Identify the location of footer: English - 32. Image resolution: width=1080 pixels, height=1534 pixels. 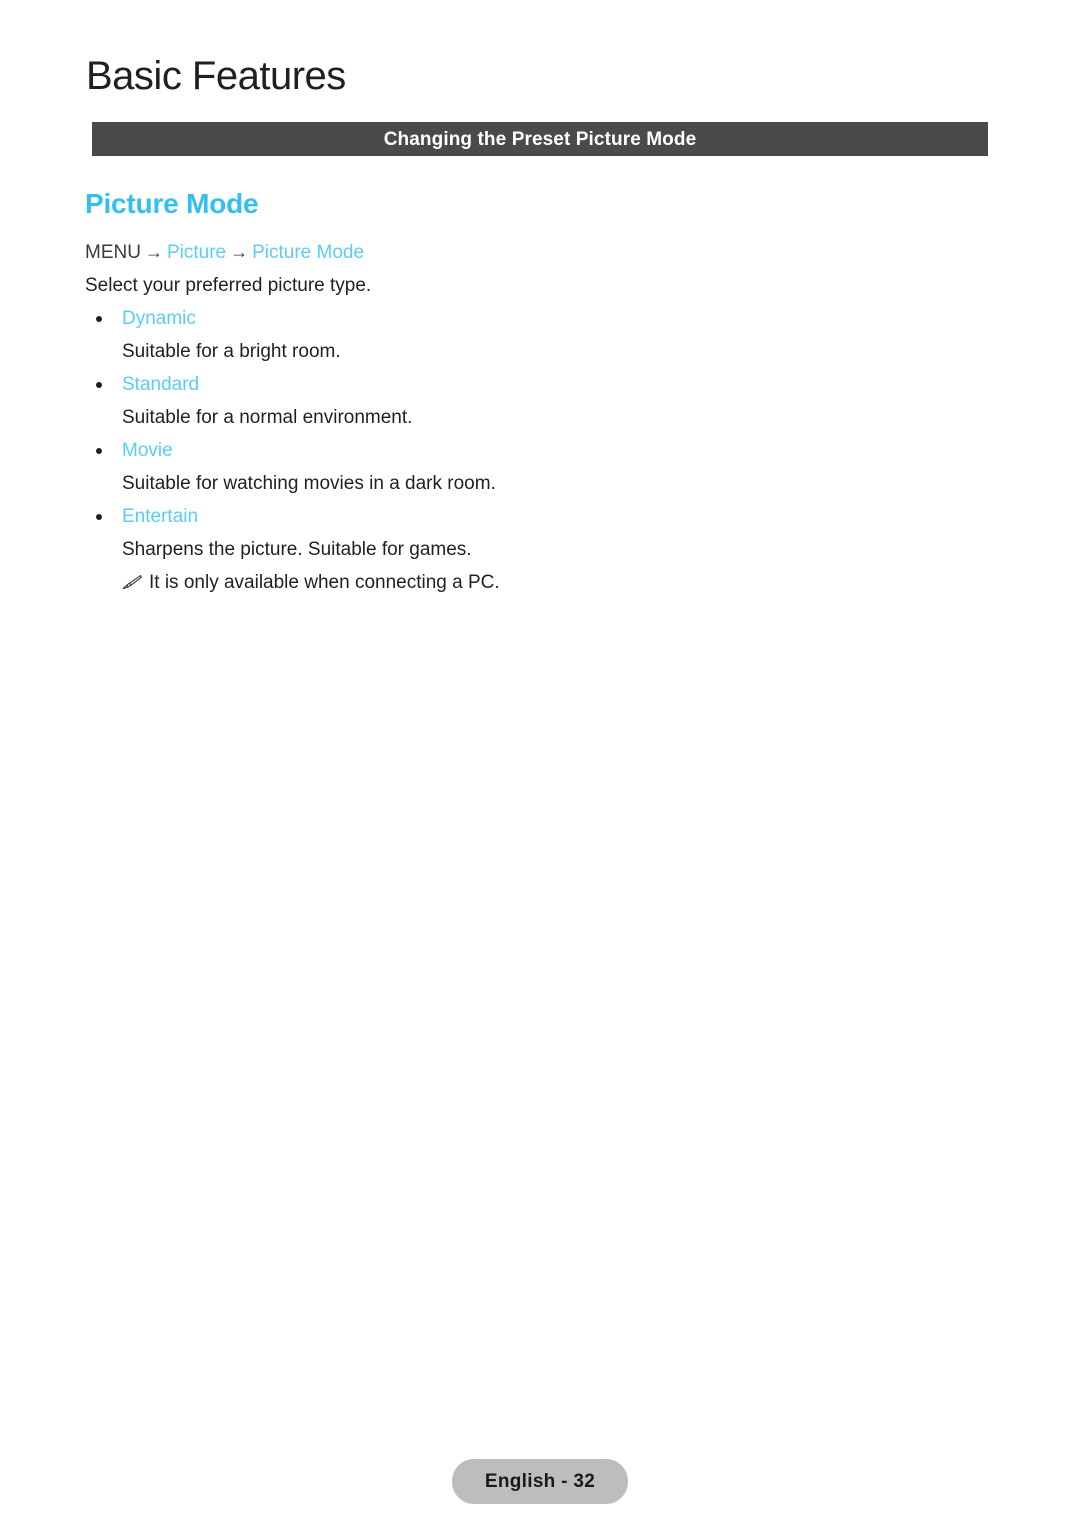
(540, 1481).